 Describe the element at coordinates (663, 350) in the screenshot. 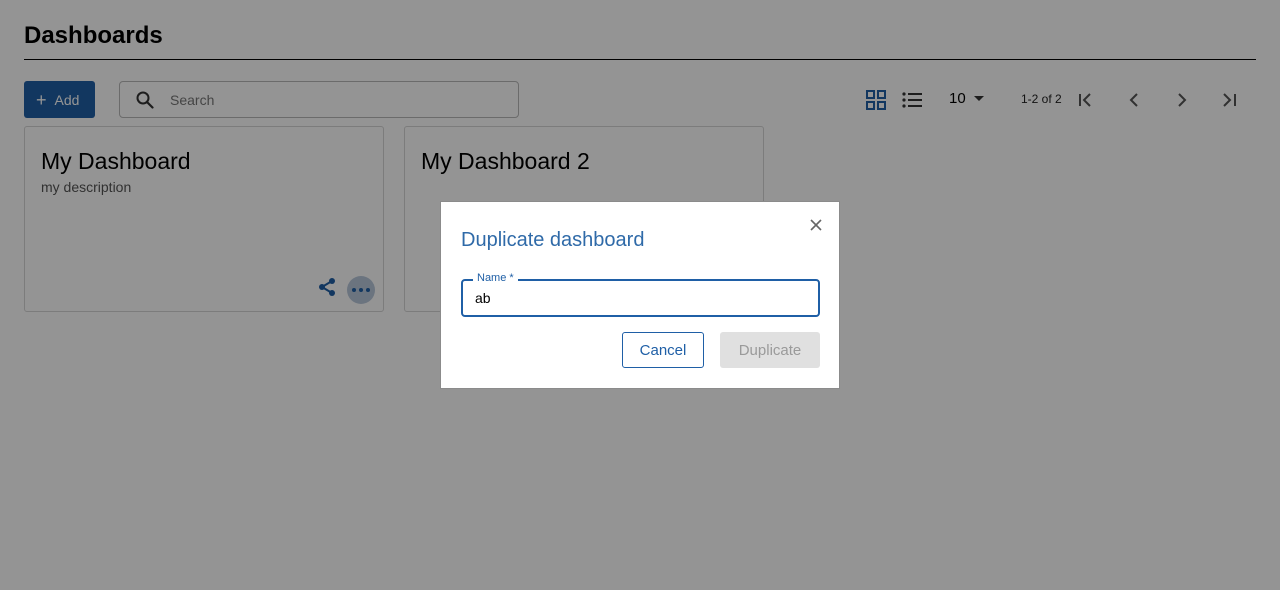

I see `cancel-button: Cancel` at that location.